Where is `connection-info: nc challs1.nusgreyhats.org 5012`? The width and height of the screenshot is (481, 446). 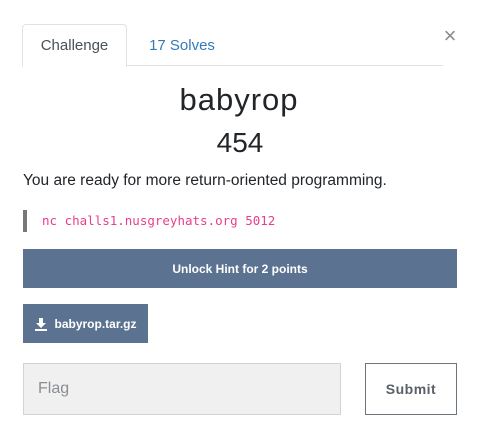 connection-info: nc challs1.nusgreyhats.org 5012 is located at coordinates (149, 221).